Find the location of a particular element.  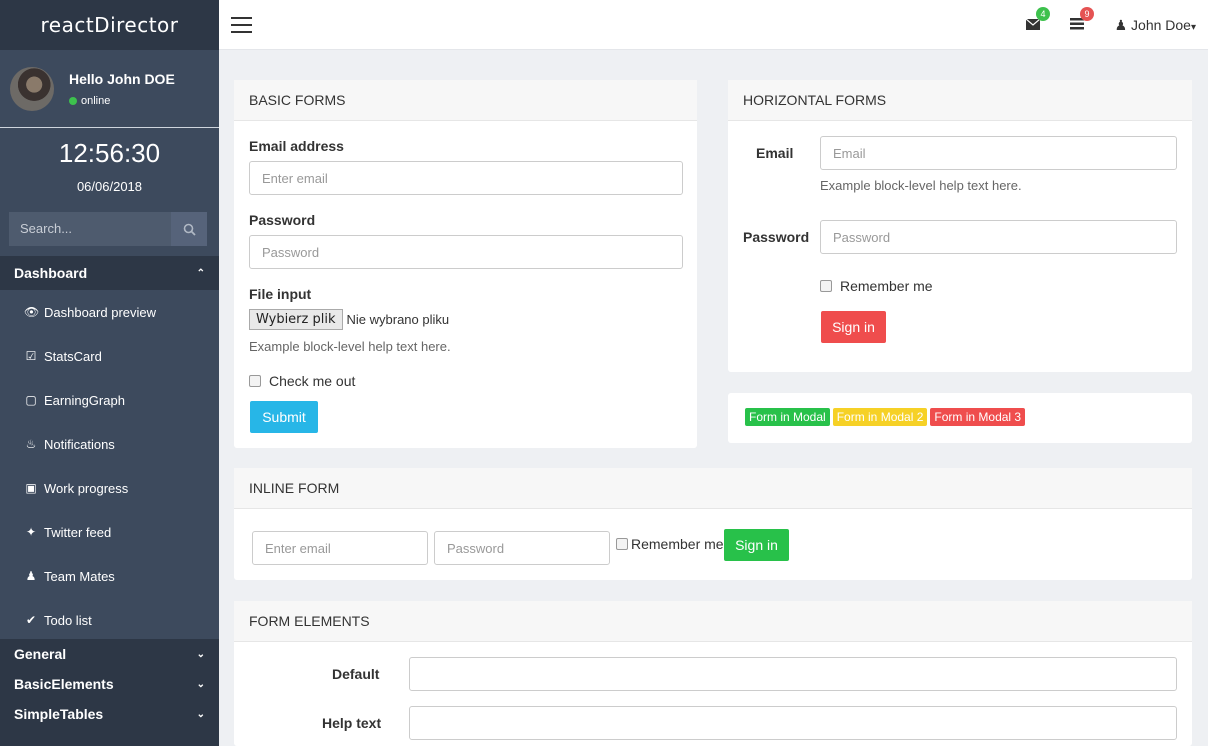

email-label: Email is located at coordinates (775, 153).